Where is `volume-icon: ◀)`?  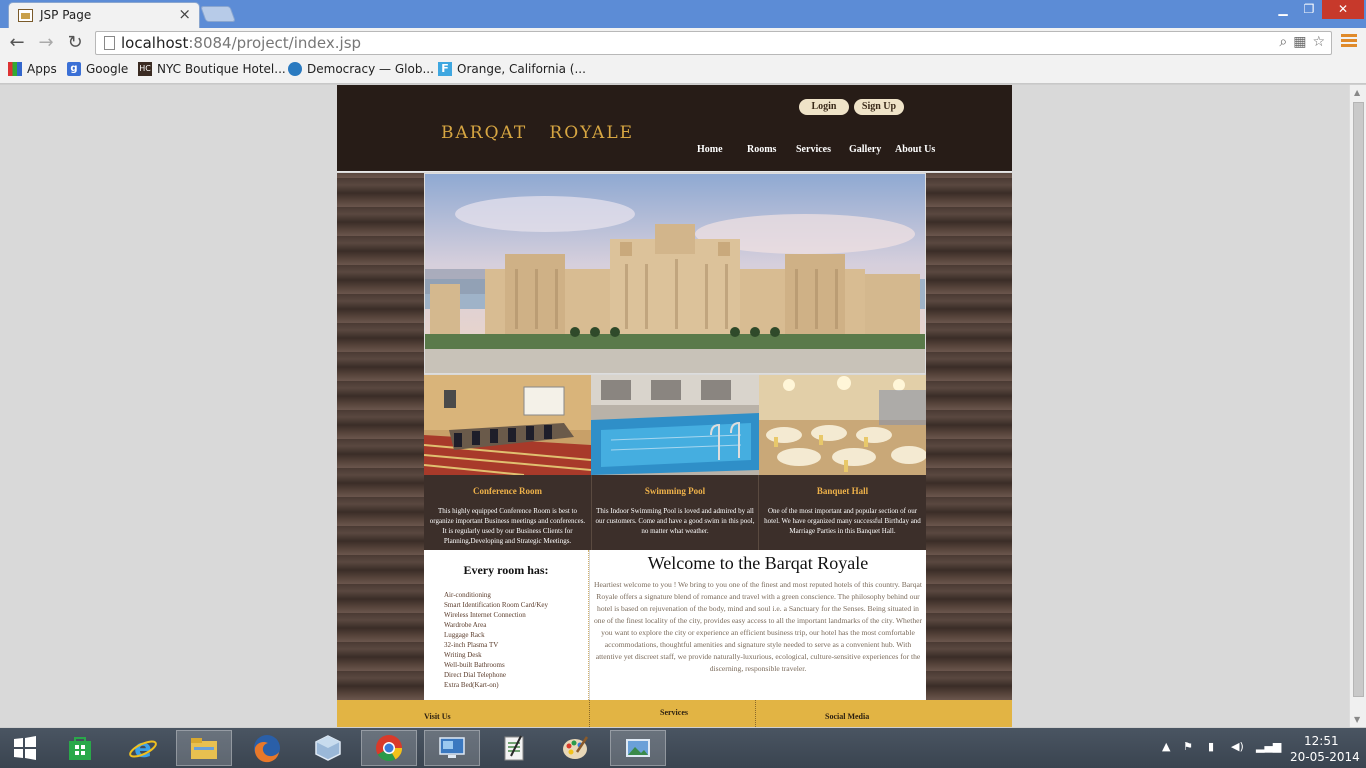
volume-icon: ◀) is located at coordinates (1237, 746).